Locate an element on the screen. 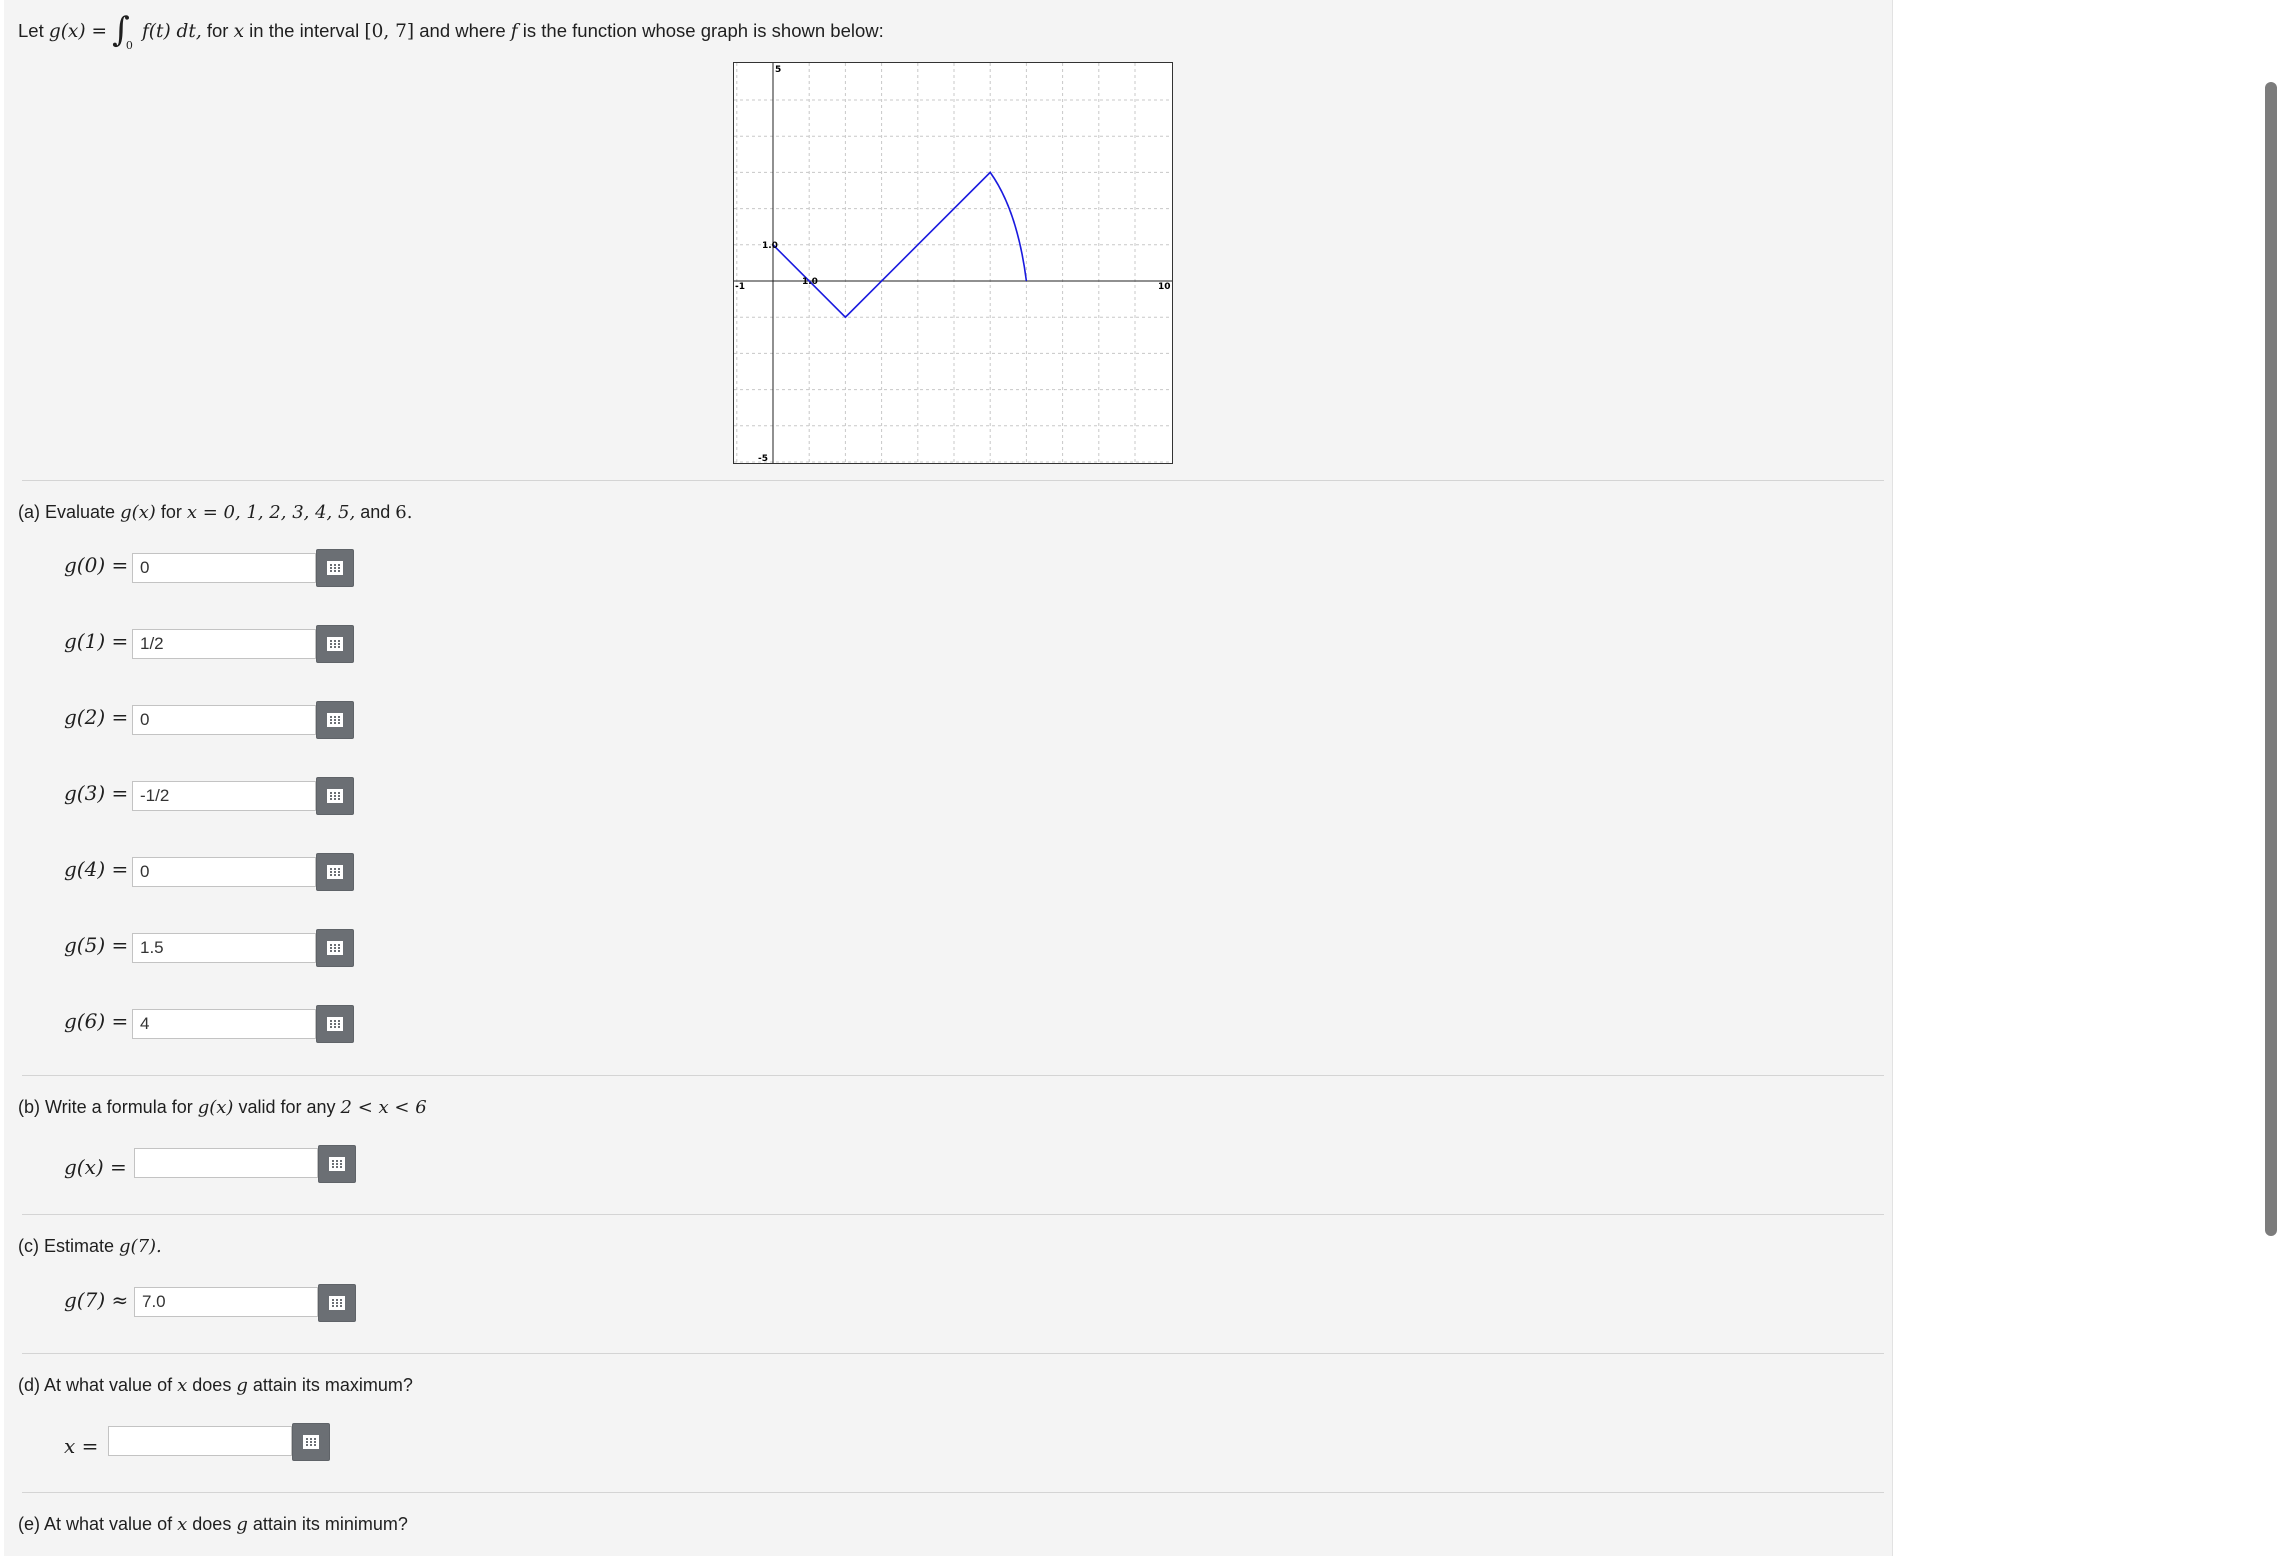 This screenshot has width=2284, height=1556. part-b-range: 2 < x < 6 is located at coordinates (383, 1107).